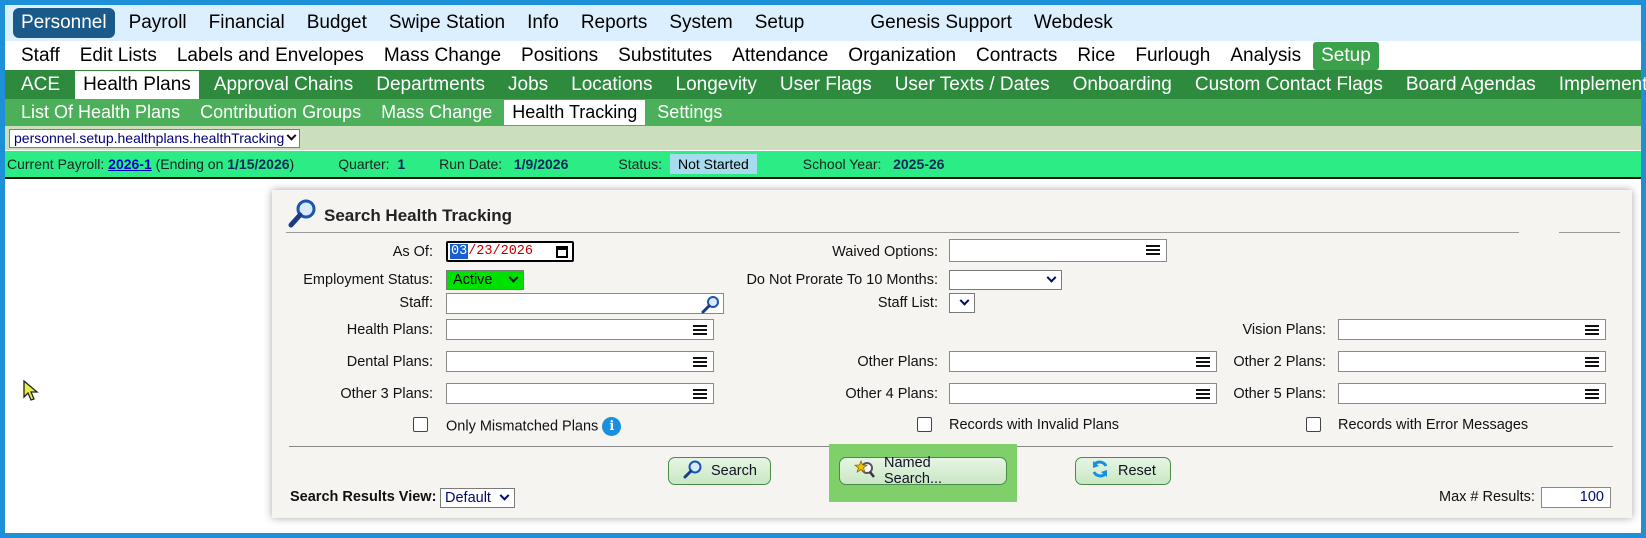 Image resolution: width=1646 pixels, height=538 pixels. Describe the element at coordinates (665, 56) in the screenshot. I see `subnav-substitutes: Substitutes` at that location.